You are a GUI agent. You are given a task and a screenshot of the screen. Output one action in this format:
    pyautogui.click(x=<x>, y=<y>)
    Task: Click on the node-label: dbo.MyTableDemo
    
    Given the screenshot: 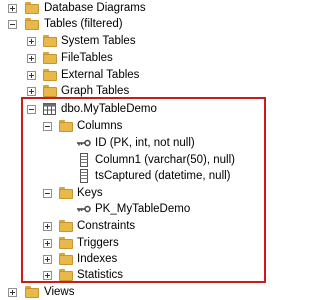 What is the action you would take?
    pyautogui.click(x=109, y=109)
    